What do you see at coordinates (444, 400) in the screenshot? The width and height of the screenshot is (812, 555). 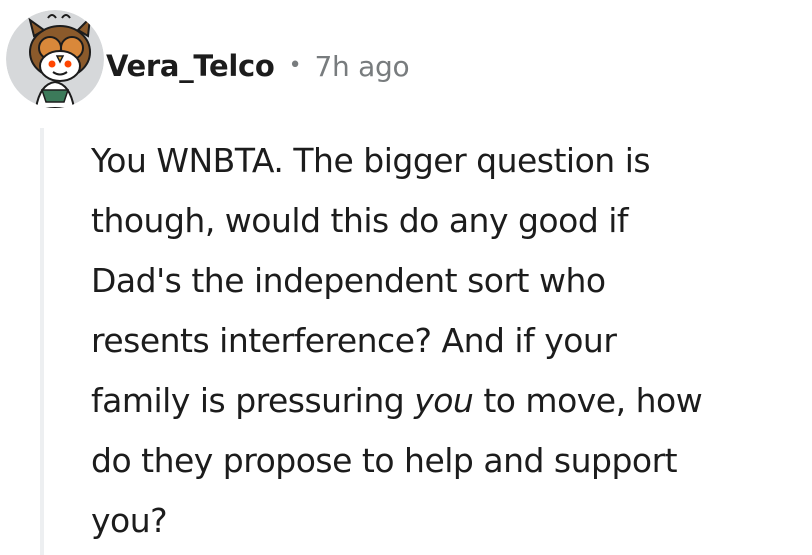 I see `emphasized-text: you` at bounding box center [444, 400].